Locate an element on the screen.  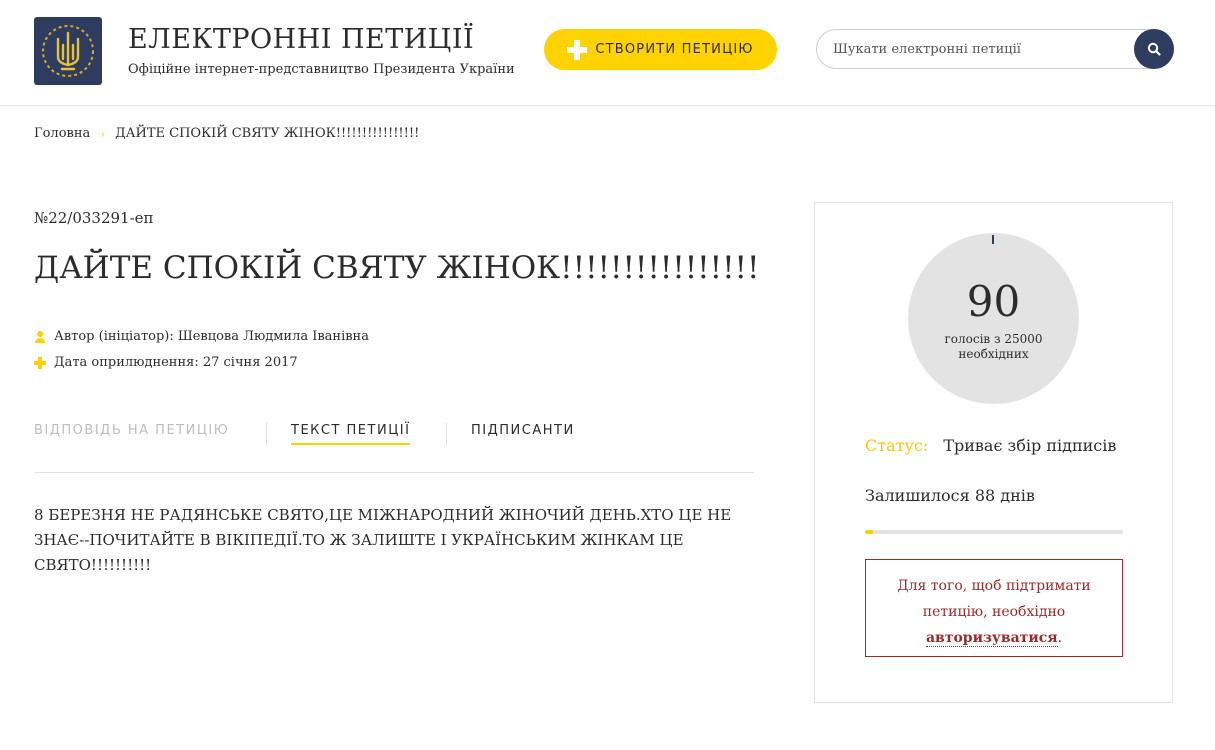
search-button is located at coordinates (1154, 49).